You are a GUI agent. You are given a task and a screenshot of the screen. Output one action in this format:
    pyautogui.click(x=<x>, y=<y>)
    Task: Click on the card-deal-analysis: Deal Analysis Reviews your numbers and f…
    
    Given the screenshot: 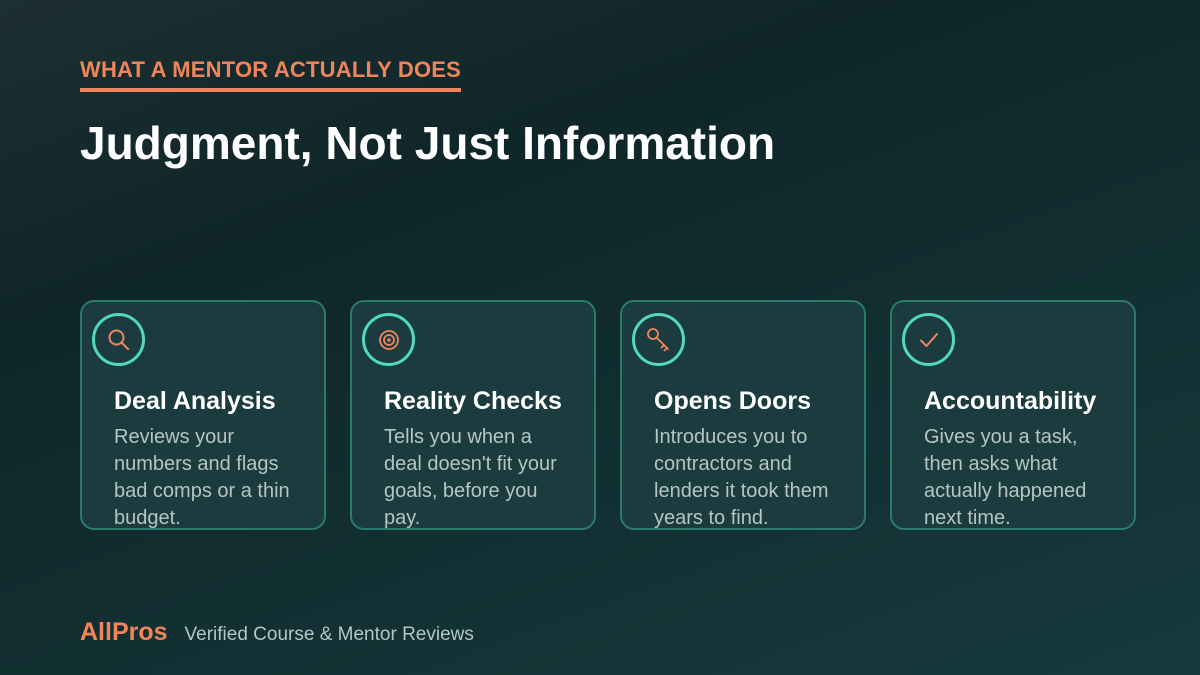 What is the action you would take?
    pyautogui.click(x=203, y=415)
    